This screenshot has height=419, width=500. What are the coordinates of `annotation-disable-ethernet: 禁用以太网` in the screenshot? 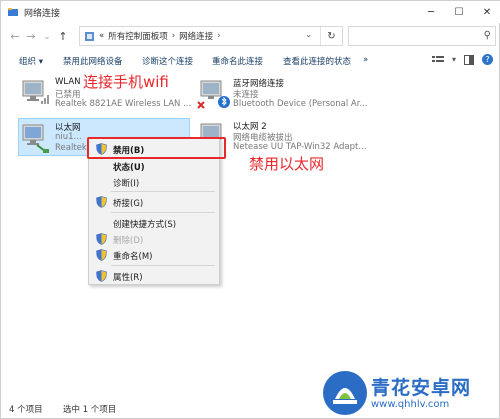 It's located at (287, 164).